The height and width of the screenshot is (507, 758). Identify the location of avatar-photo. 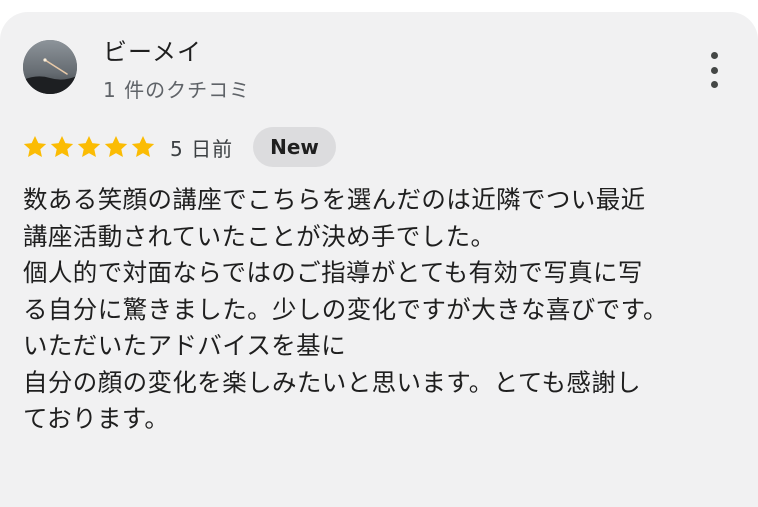
(50, 67).